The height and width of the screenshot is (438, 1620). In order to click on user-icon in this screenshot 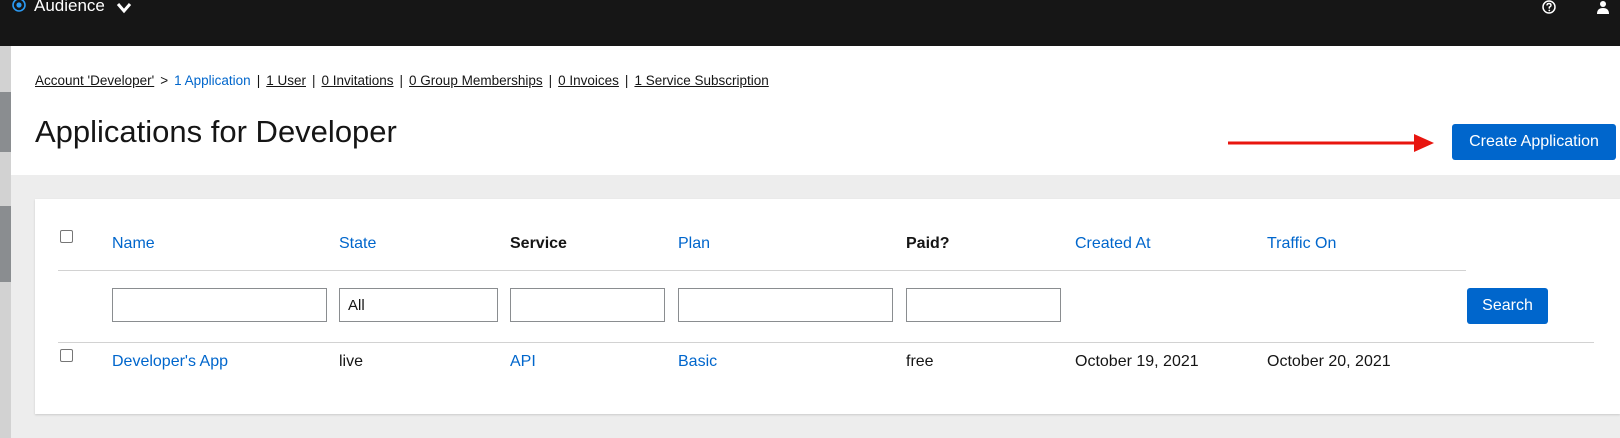, I will do `click(1603, 7)`.